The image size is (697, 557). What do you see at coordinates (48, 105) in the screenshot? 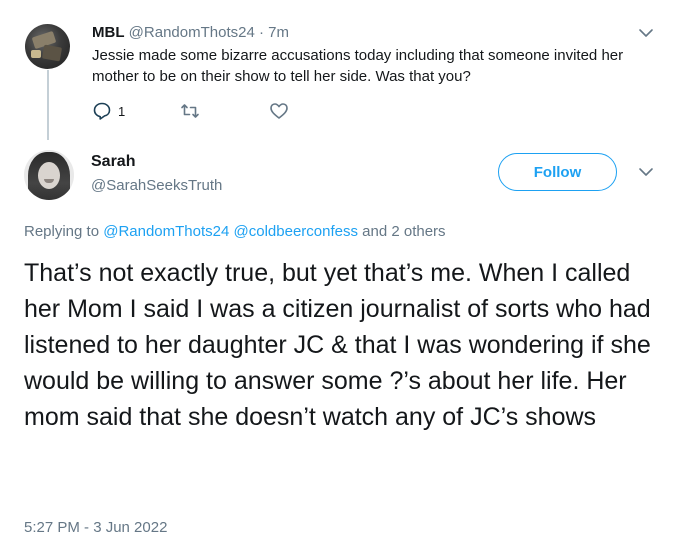
I see `thread-connector-line` at bounding box center [48, 105].